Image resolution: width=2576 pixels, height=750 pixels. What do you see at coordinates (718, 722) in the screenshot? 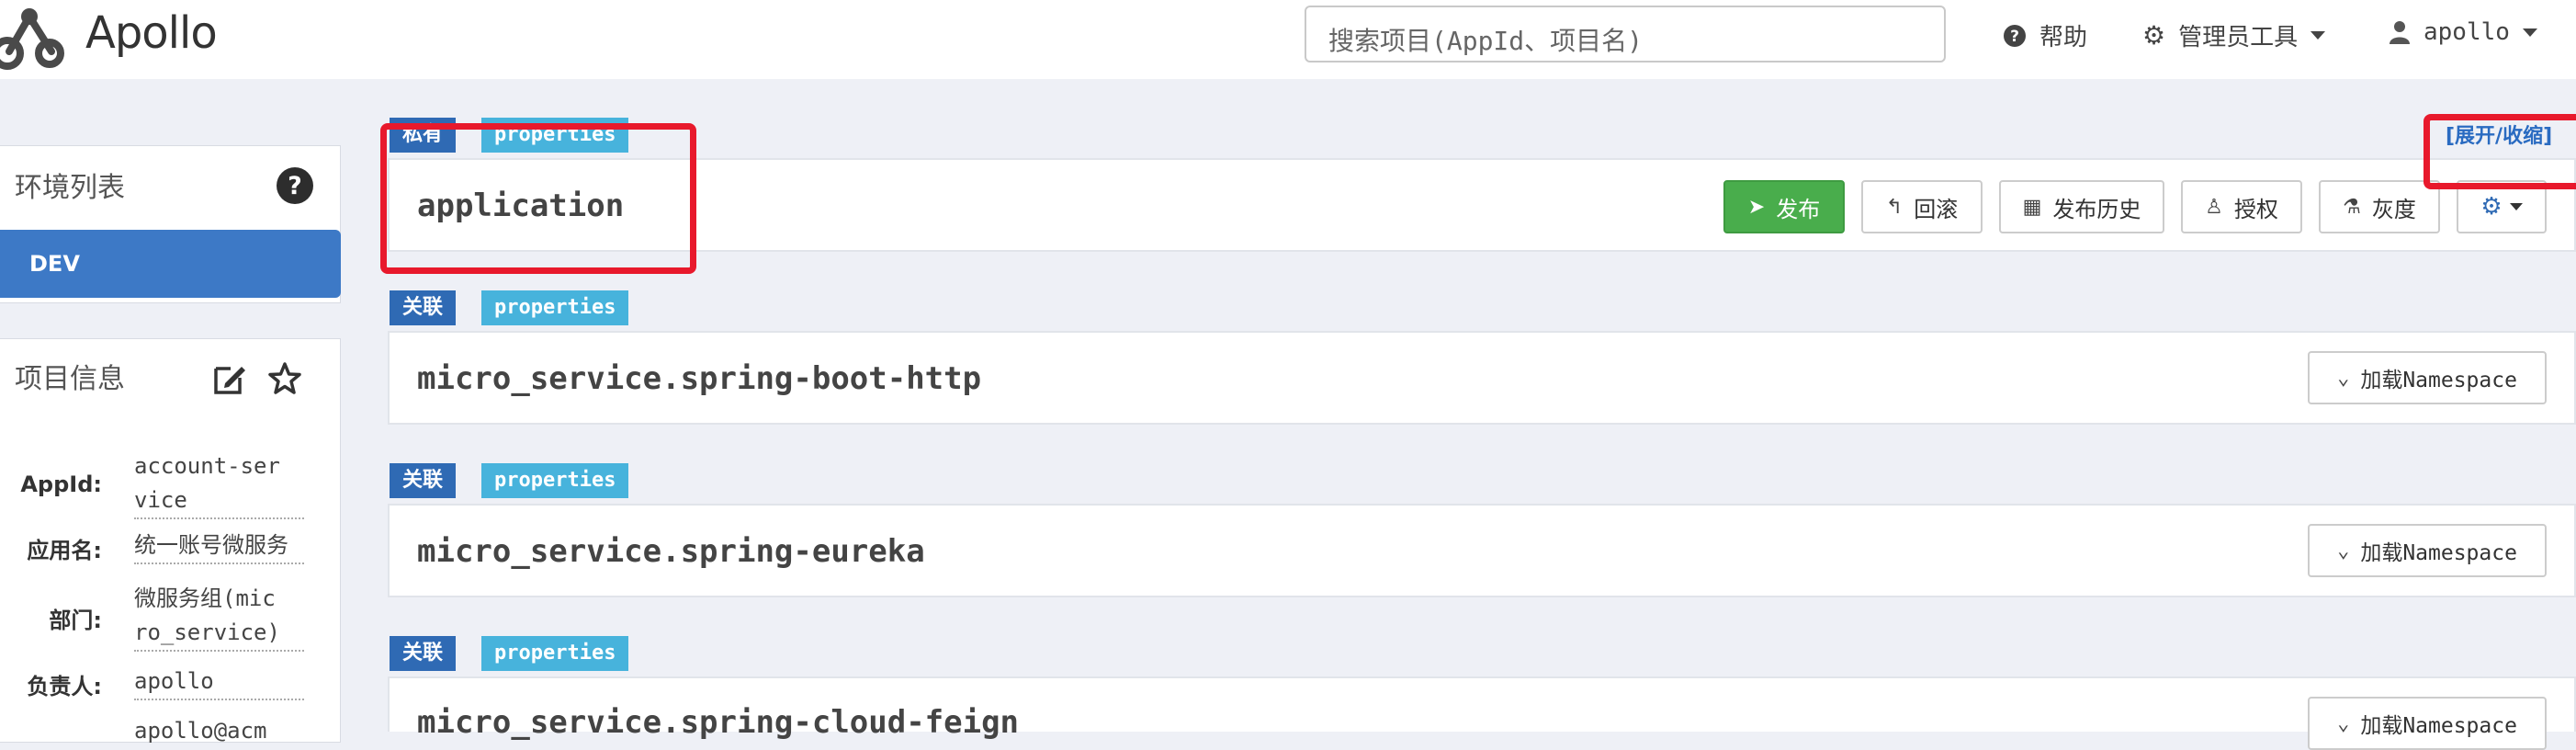
I see `namespace-name: micro_service.spring-cloud-feign` at bounding box center [718, 722].